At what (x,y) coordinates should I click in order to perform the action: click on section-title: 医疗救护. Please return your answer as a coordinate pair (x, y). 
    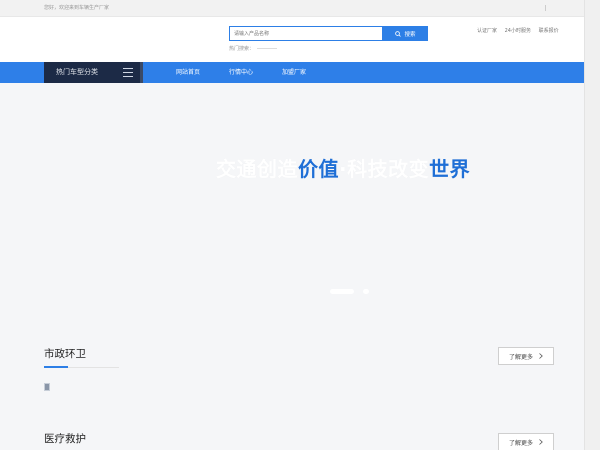
    Looking at the image, I should click on (65, 439).